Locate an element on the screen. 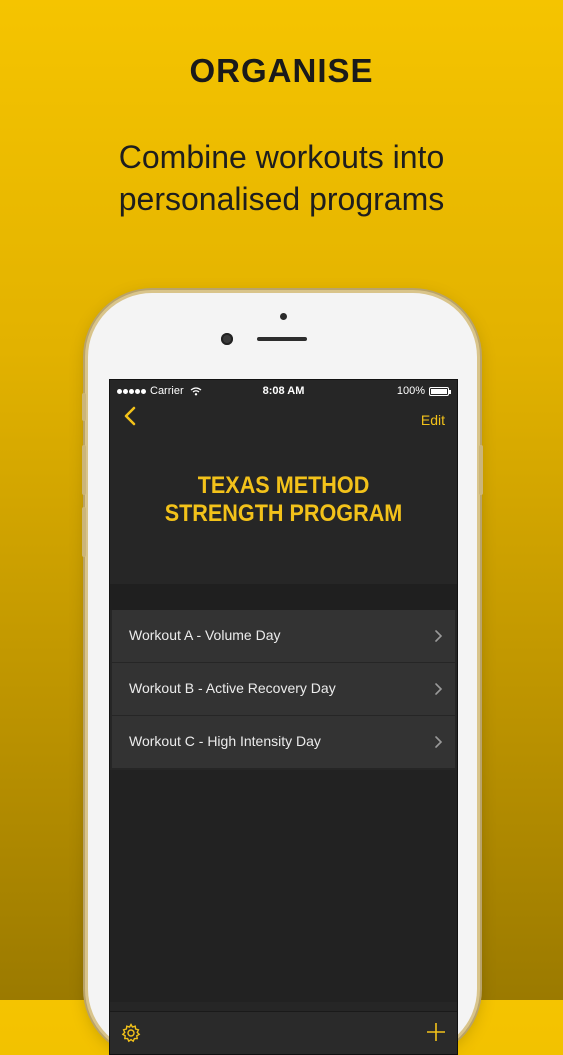 The width and height of the screenshot is (563, 1055). gear-icon is located at coordinates (131, 1033).